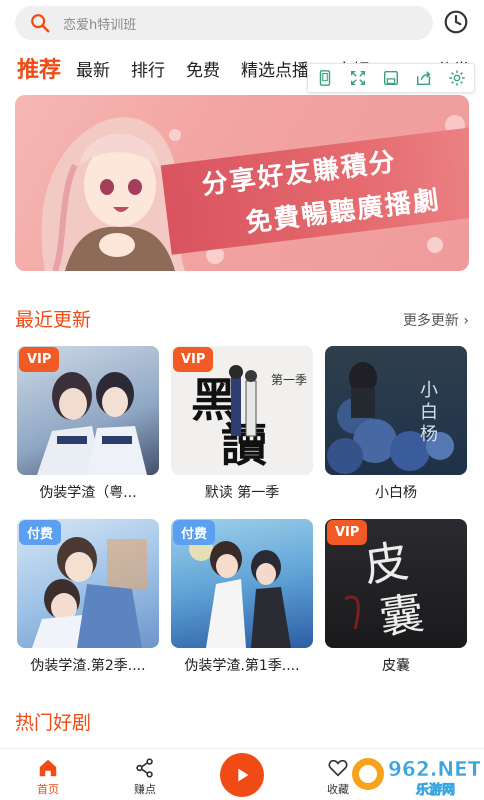 The height and width of the screenshot is (800, 484). Describe the element at coordinates (100, 25) in the screenshot. I see `search-placeholder: 恋爱h特训班` at that location.